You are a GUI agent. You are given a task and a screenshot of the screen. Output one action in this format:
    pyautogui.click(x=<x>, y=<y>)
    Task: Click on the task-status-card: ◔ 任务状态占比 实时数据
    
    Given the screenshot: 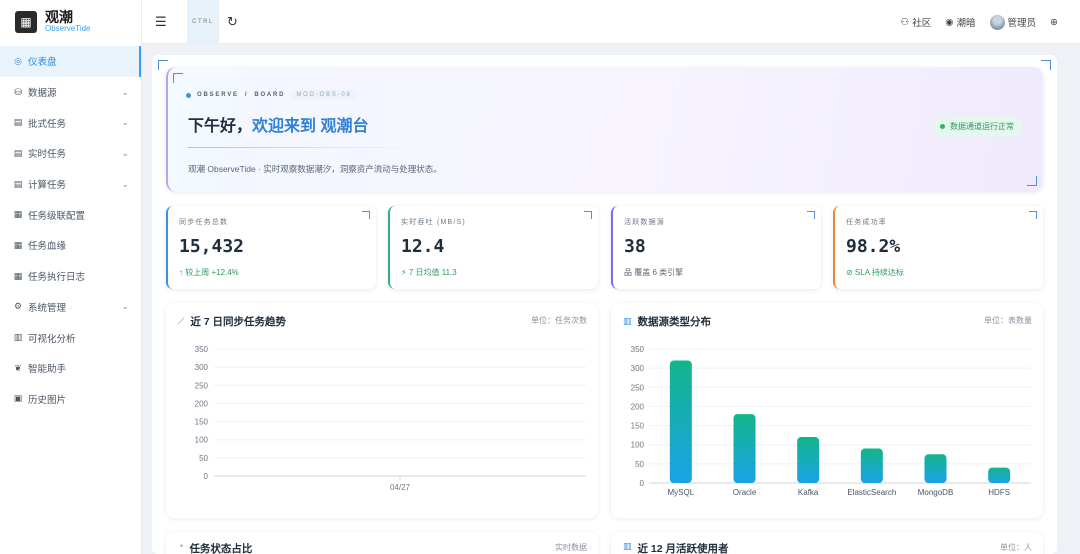 What is the action you would take?
    pyautogui.click(x=382, y=543)
    